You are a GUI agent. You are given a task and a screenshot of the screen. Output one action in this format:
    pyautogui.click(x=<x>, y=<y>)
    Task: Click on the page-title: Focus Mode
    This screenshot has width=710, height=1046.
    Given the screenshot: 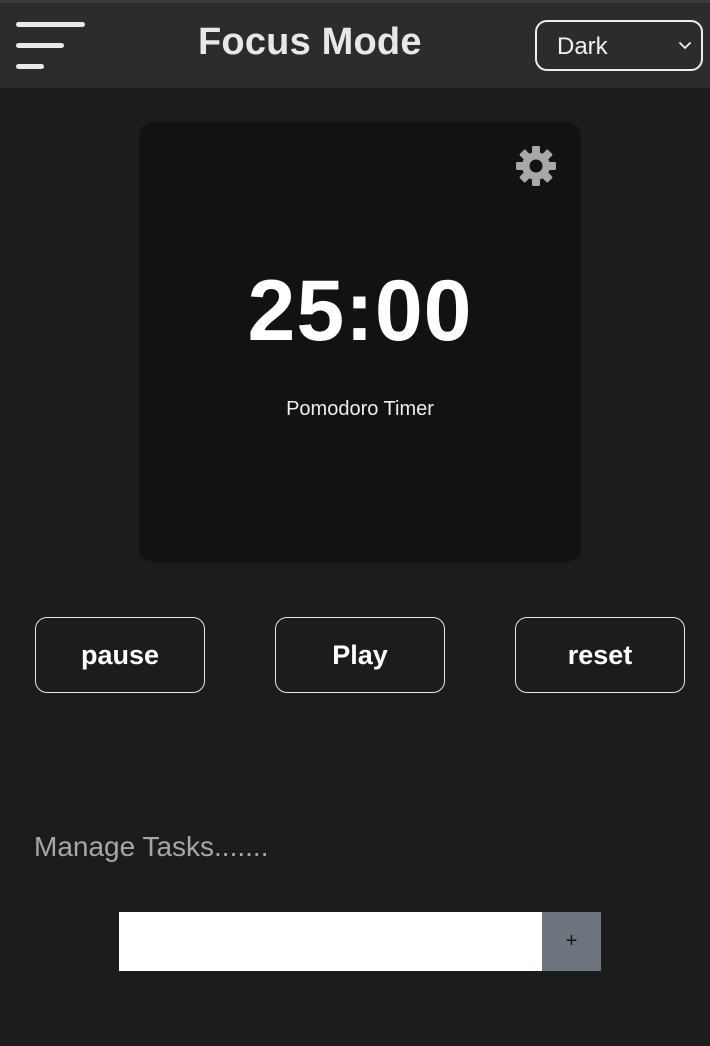 What is the action you would take?
    pyautogui.click(x=310, y=42)
    